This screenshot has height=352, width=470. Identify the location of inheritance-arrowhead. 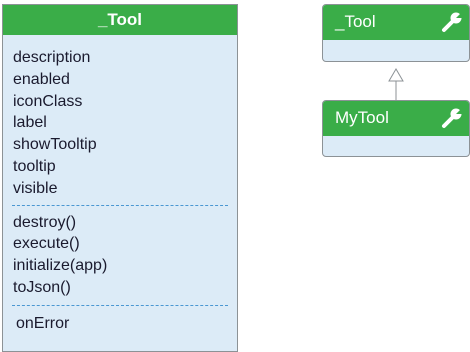
(396, 75).